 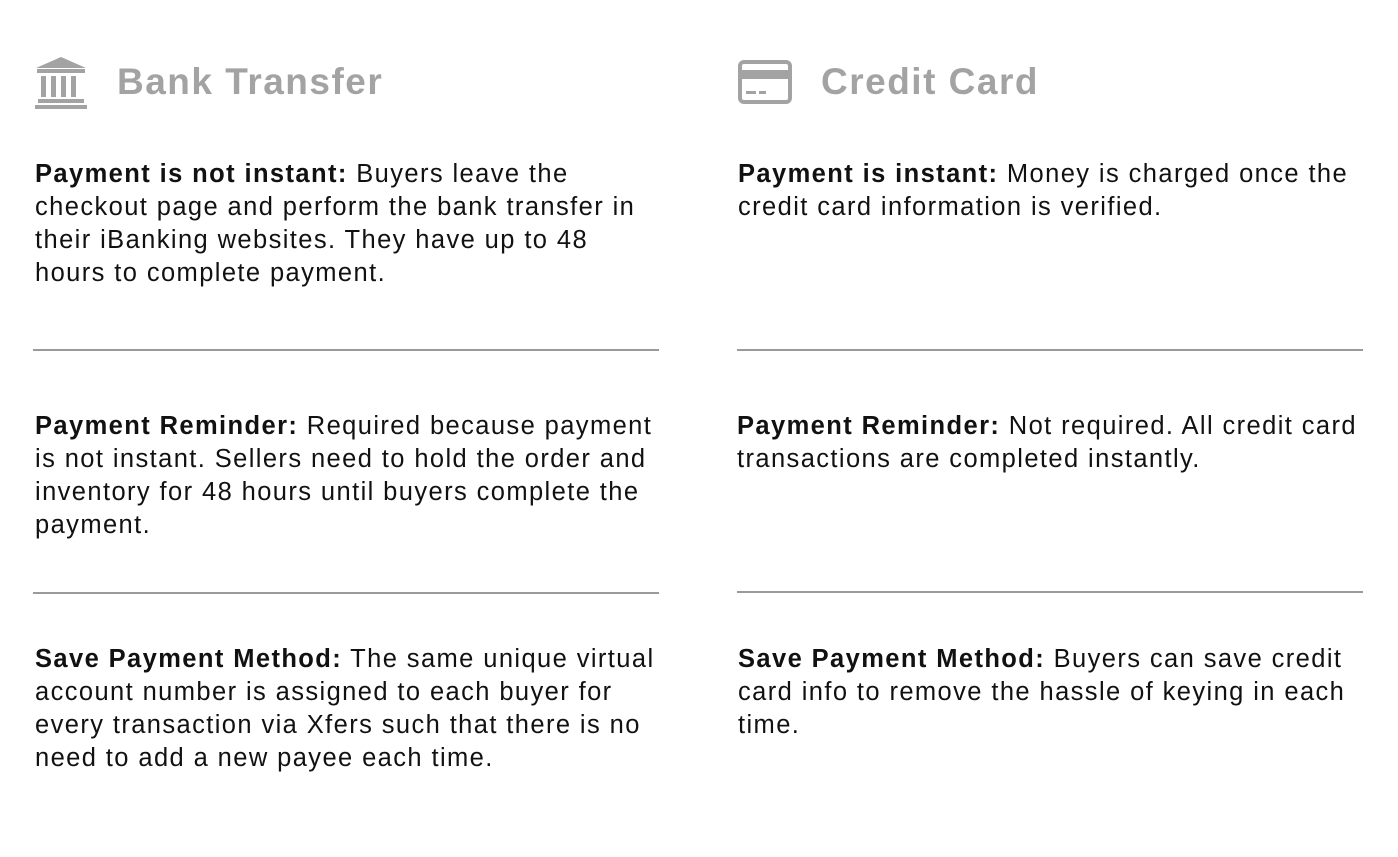 What do you see at coordinates (868, 174) in the screenshot?
I see `section-label: Payment is instant:` at bounding box center [868, 174].